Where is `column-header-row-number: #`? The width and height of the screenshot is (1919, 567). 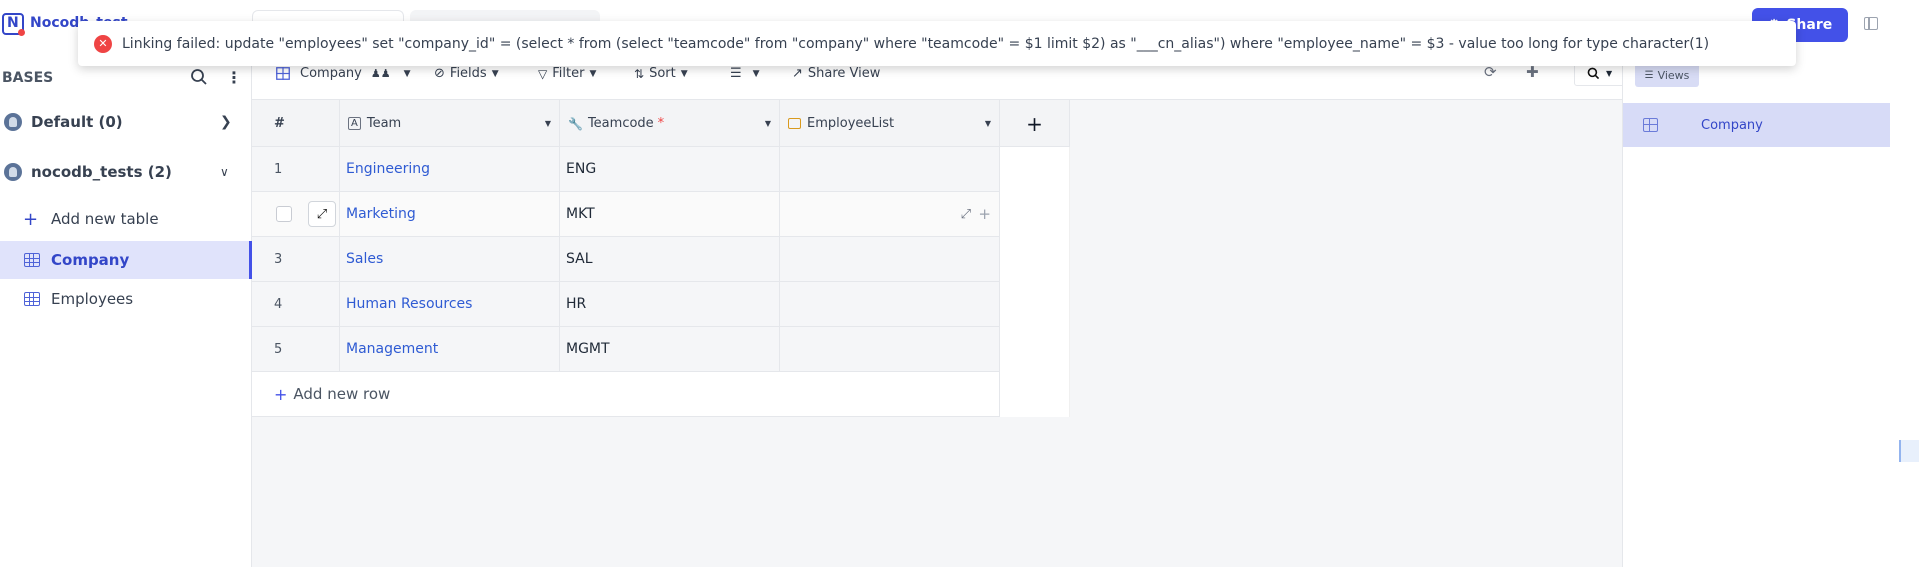 column-header-row-number: # is located at coordinates (296, 123).